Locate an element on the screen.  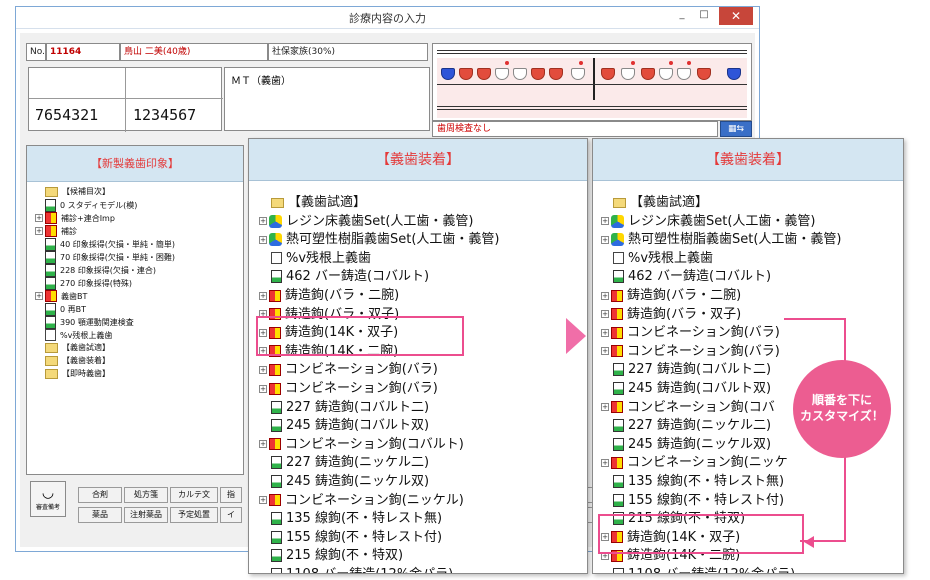
button-chart-text: カルテ文 is located at coordinates (194, 495).